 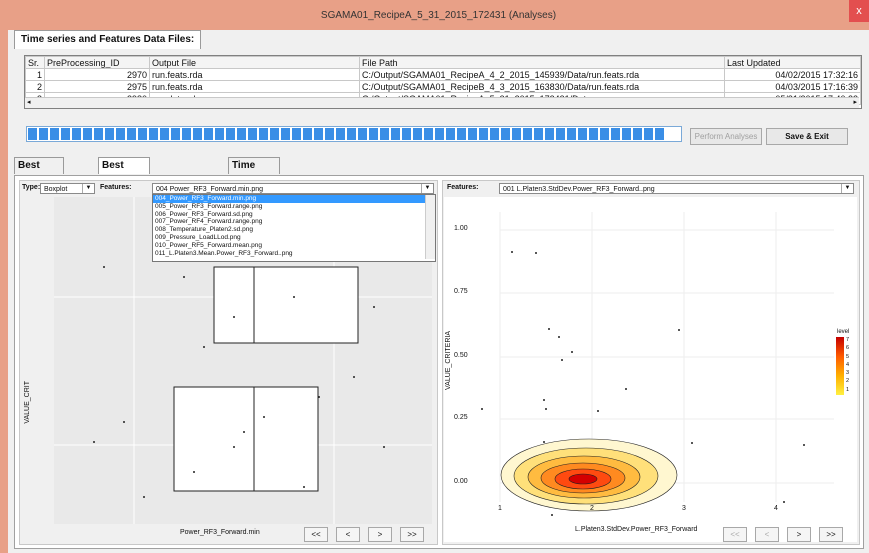 I want to click on type-select: Boxplot ▼, so click(x=67, y=188).